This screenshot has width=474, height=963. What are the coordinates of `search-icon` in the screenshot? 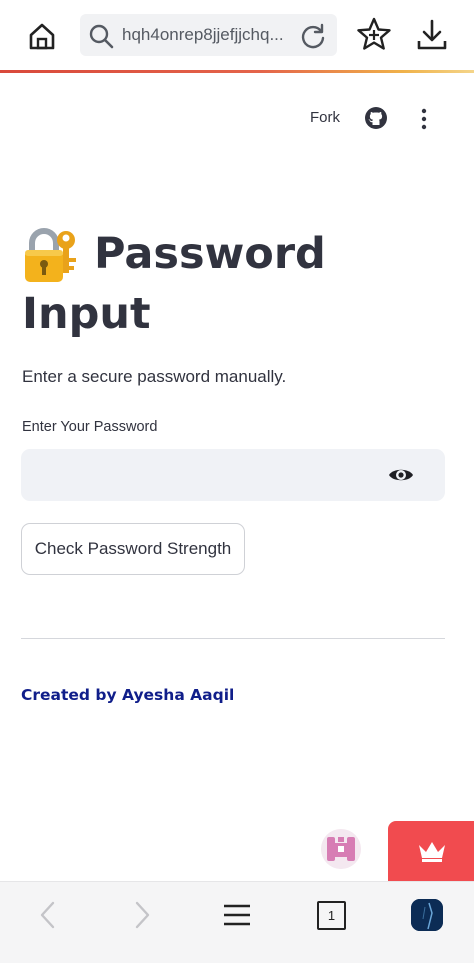 It's located at (101, 36).